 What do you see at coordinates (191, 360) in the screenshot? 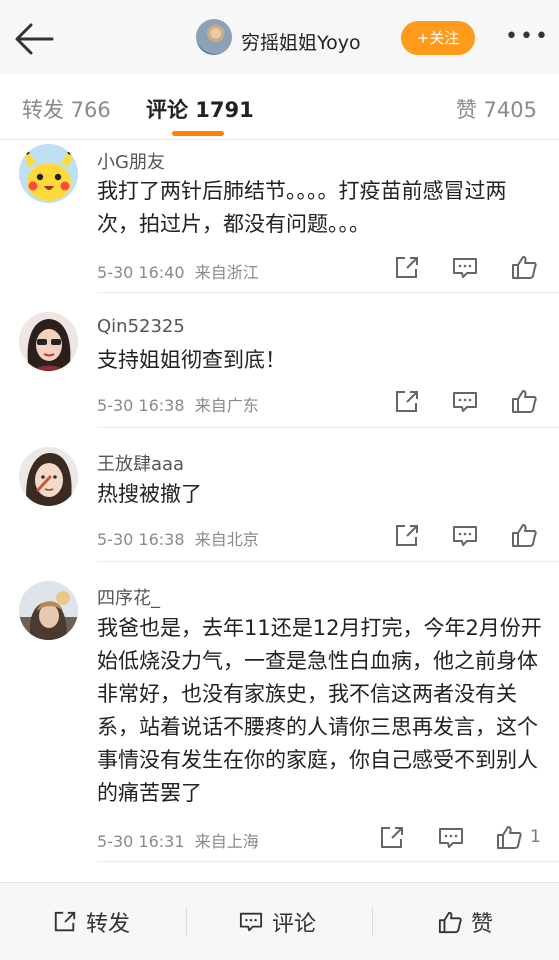
I see `comment-text: 支持姐姐彻查到底！` at bounding box center [191, 360].